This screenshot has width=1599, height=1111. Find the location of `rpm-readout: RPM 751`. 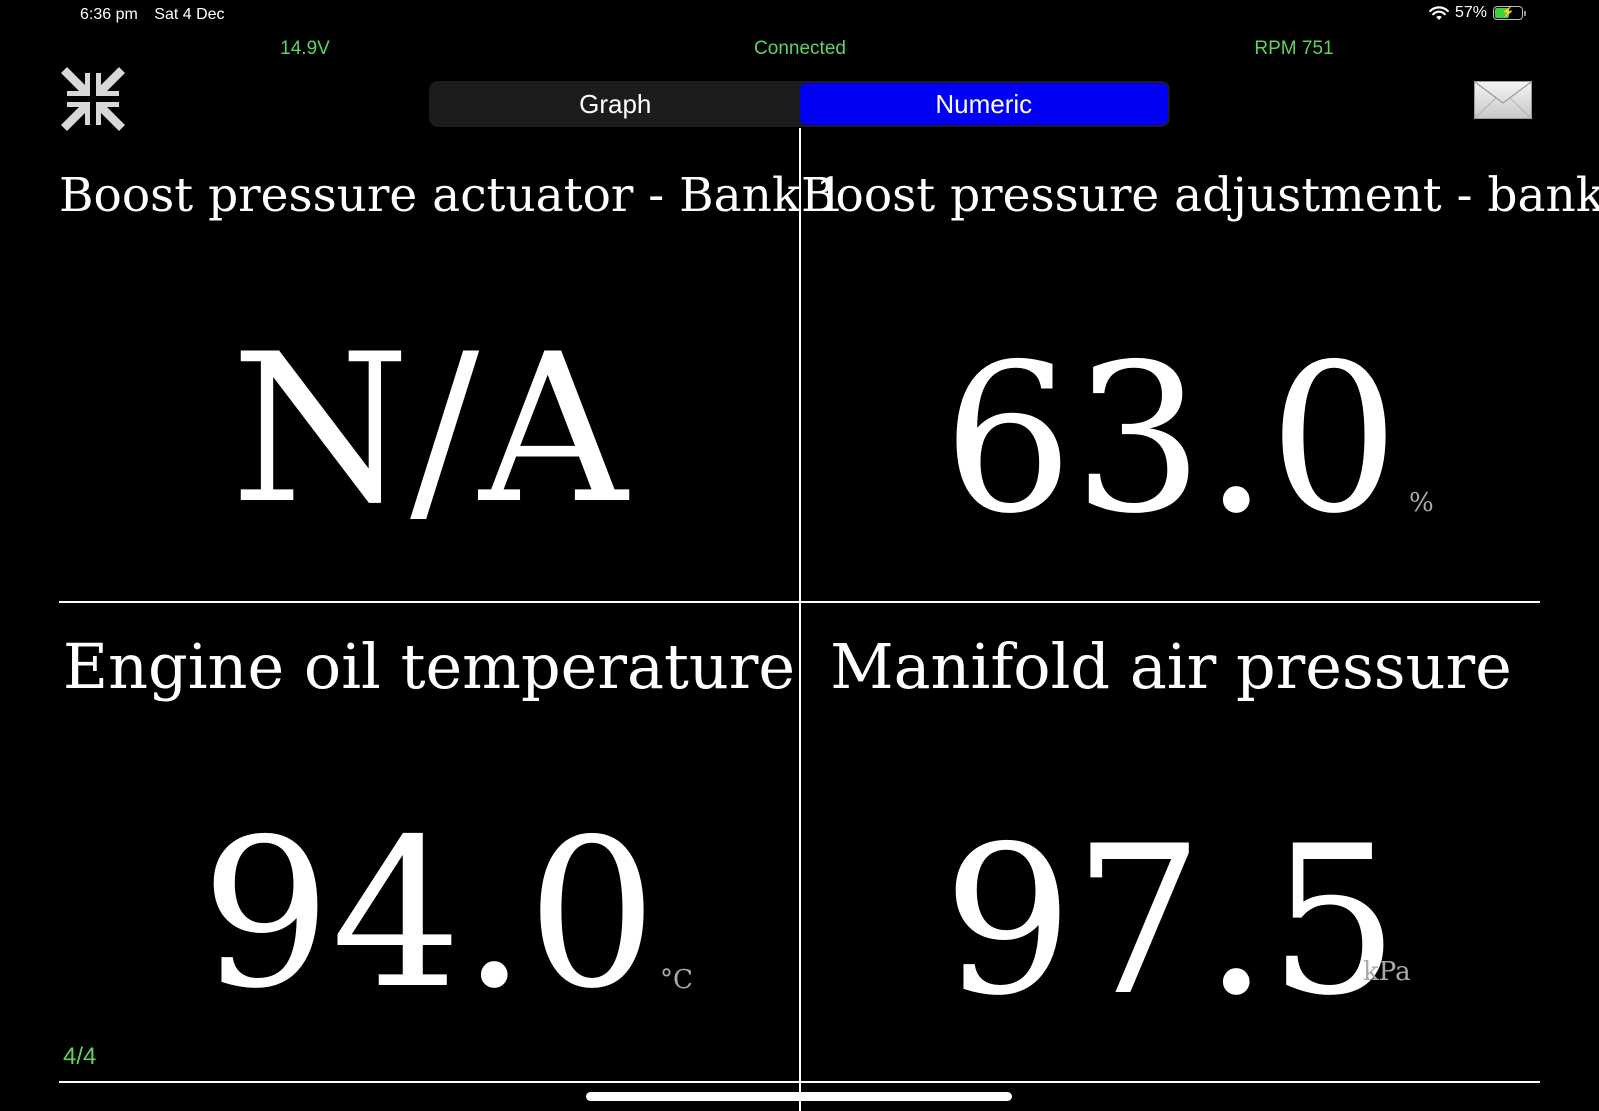

rpm-readout: RPM 751 is located at coordinates (1294, 48).